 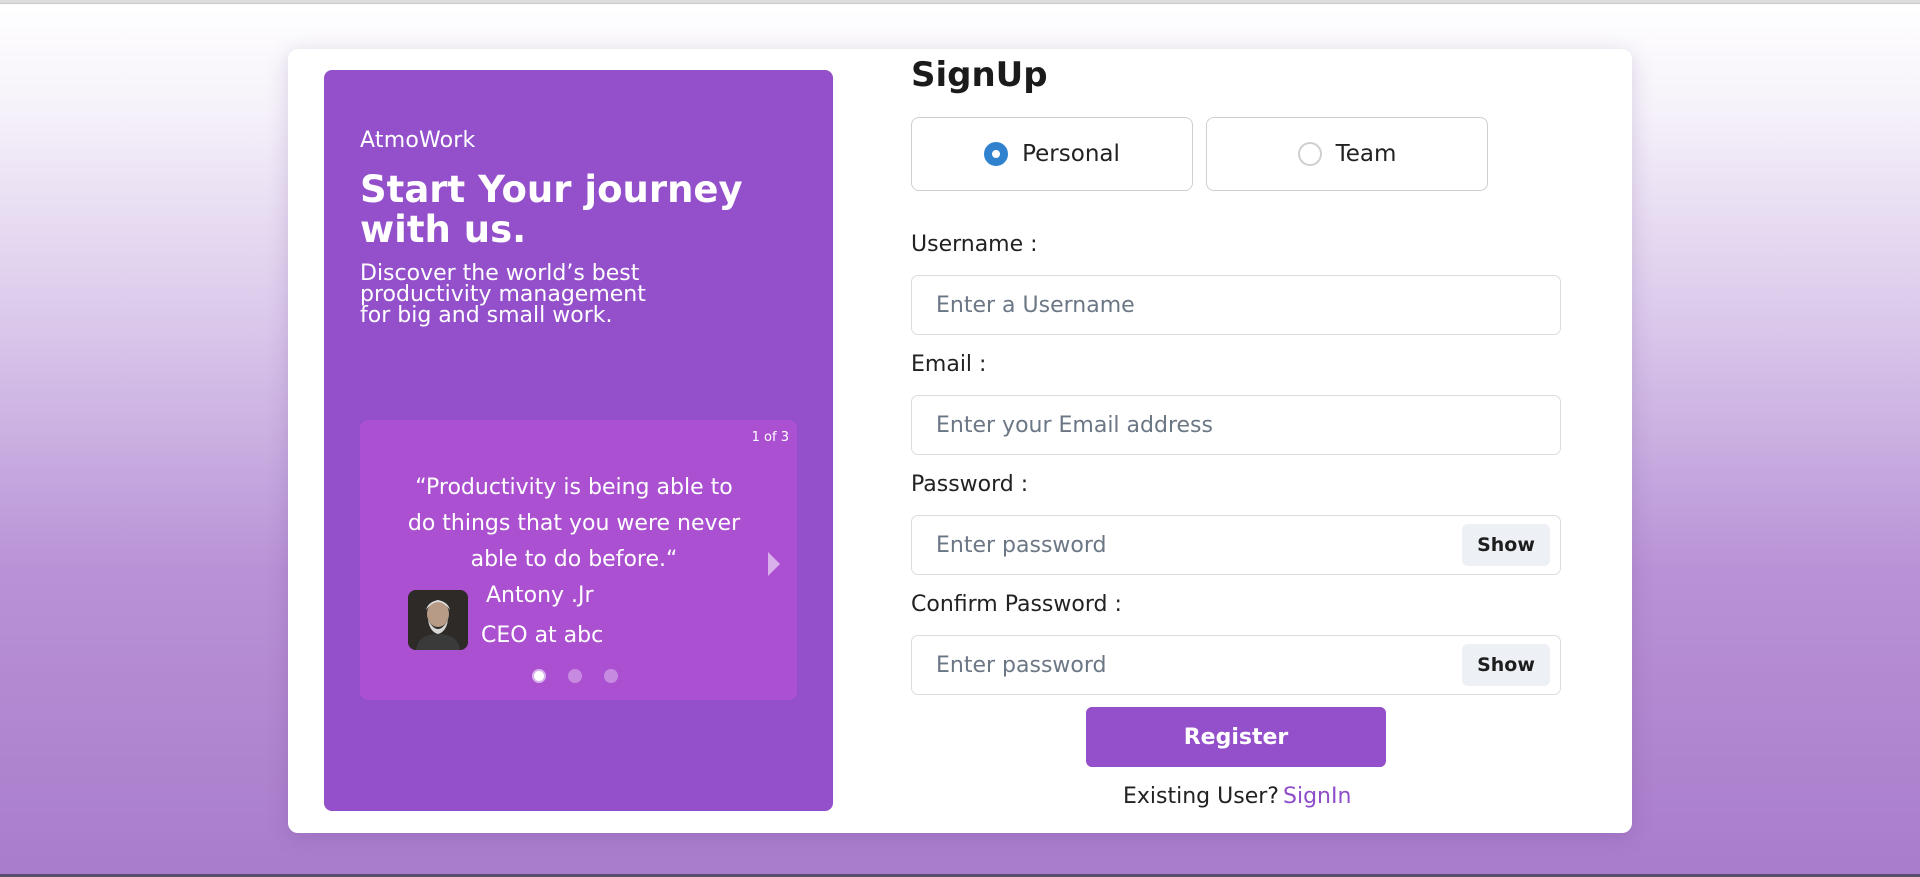 I want to click on testimonial-role: CEO at abc, so click(x=542, y=635).